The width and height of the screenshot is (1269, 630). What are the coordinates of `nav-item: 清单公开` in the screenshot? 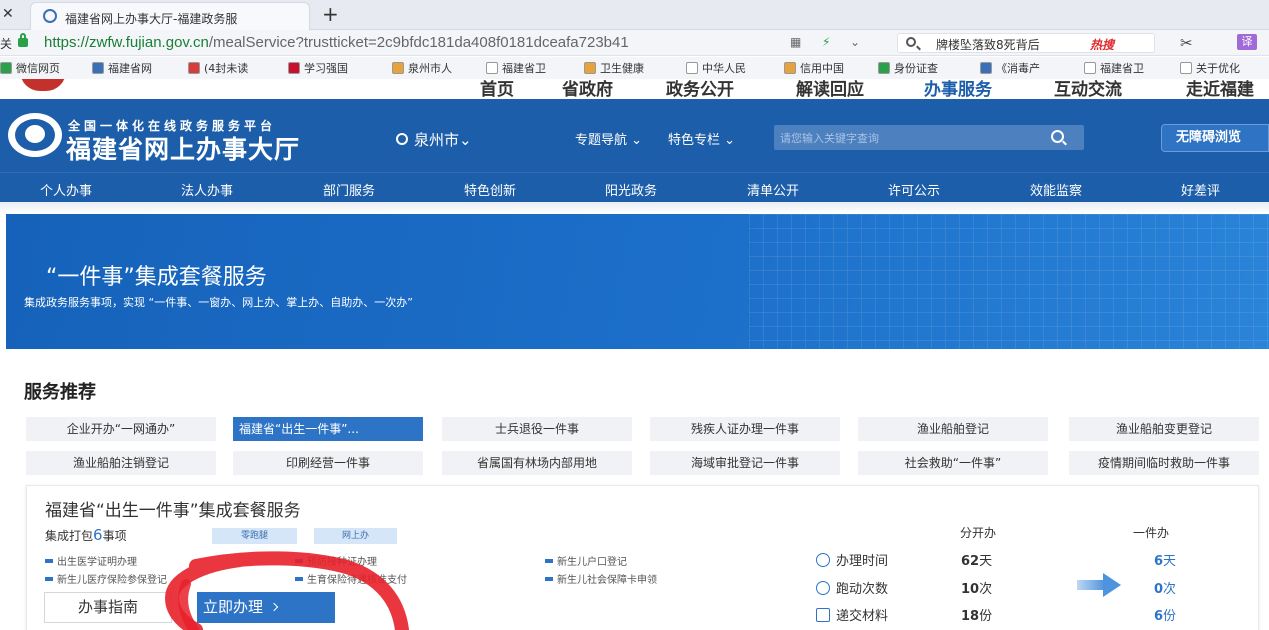 It's located at (773, 189).